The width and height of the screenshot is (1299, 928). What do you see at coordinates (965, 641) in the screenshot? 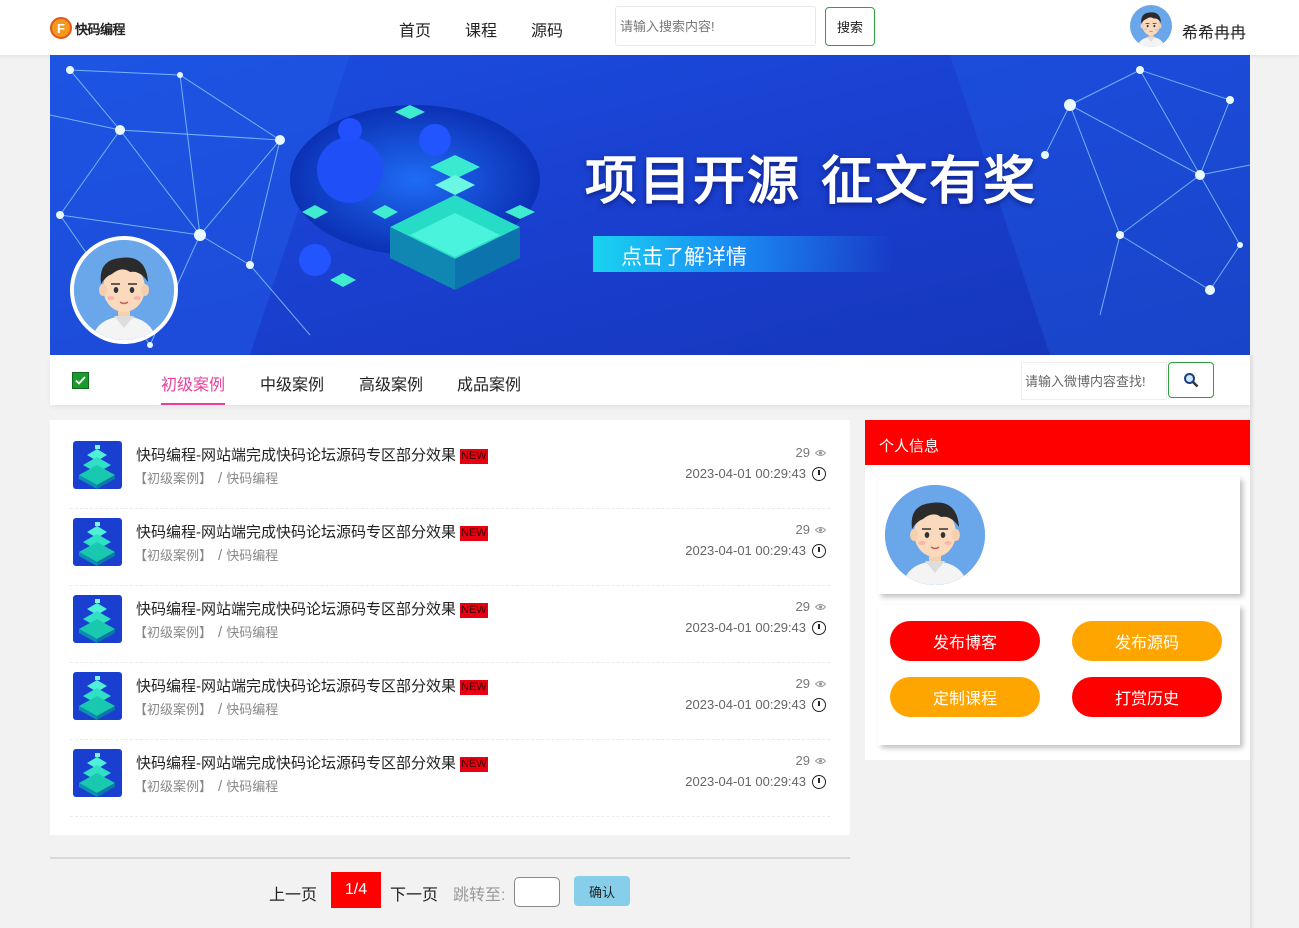
I see `publish-blog-button: 发布博客` at bounding box center [965, 641].